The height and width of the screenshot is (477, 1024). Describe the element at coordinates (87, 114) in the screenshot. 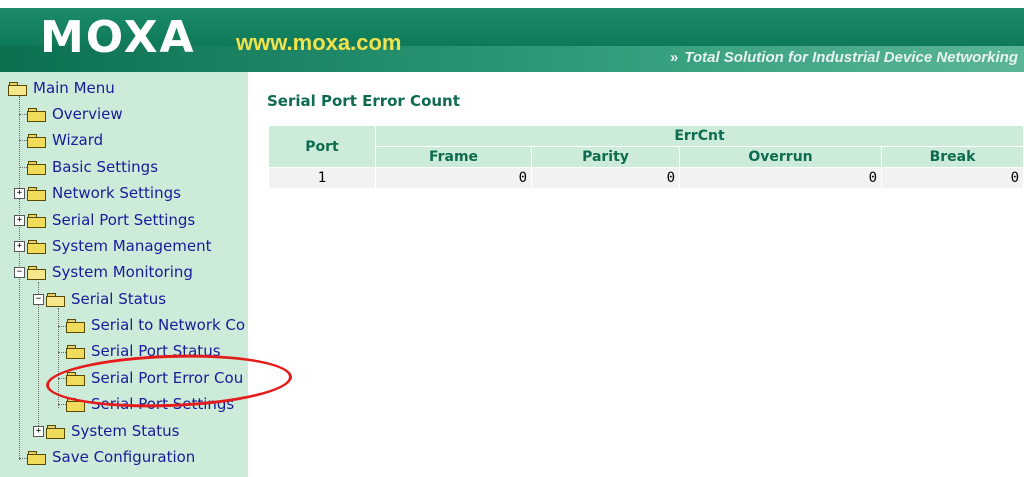

I see `sidebar-item-label: Overview` at that location.